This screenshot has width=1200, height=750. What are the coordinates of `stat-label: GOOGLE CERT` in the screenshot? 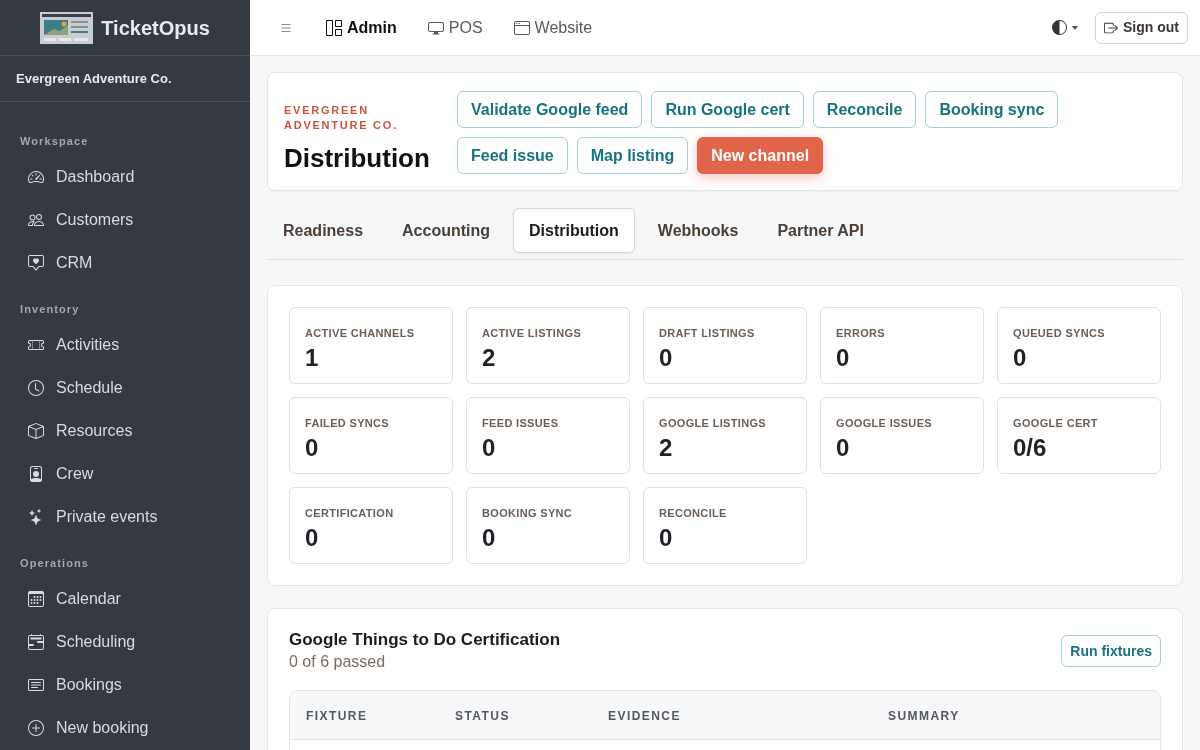 It's located at (1056, 423).